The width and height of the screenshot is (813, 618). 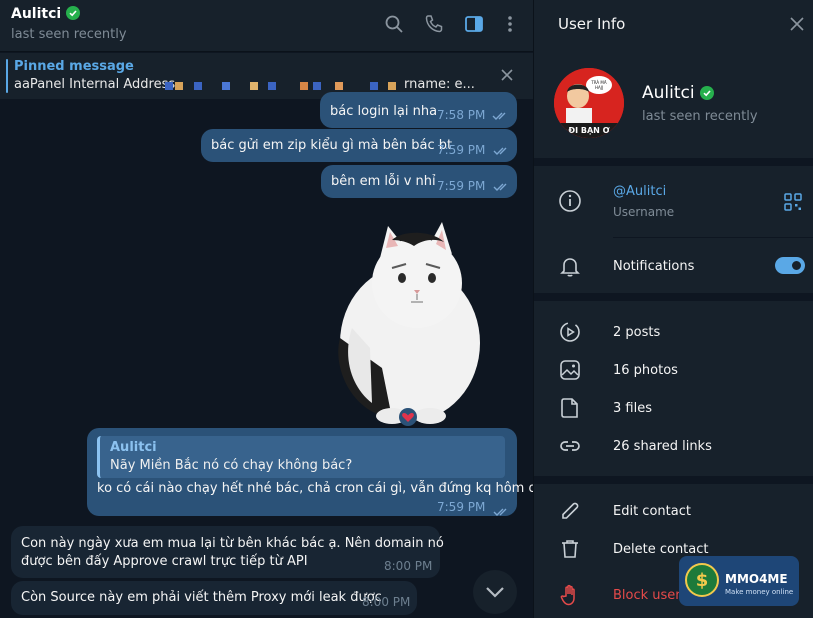 I want to click on panel-title: User Info, so click(x=592, y=24).